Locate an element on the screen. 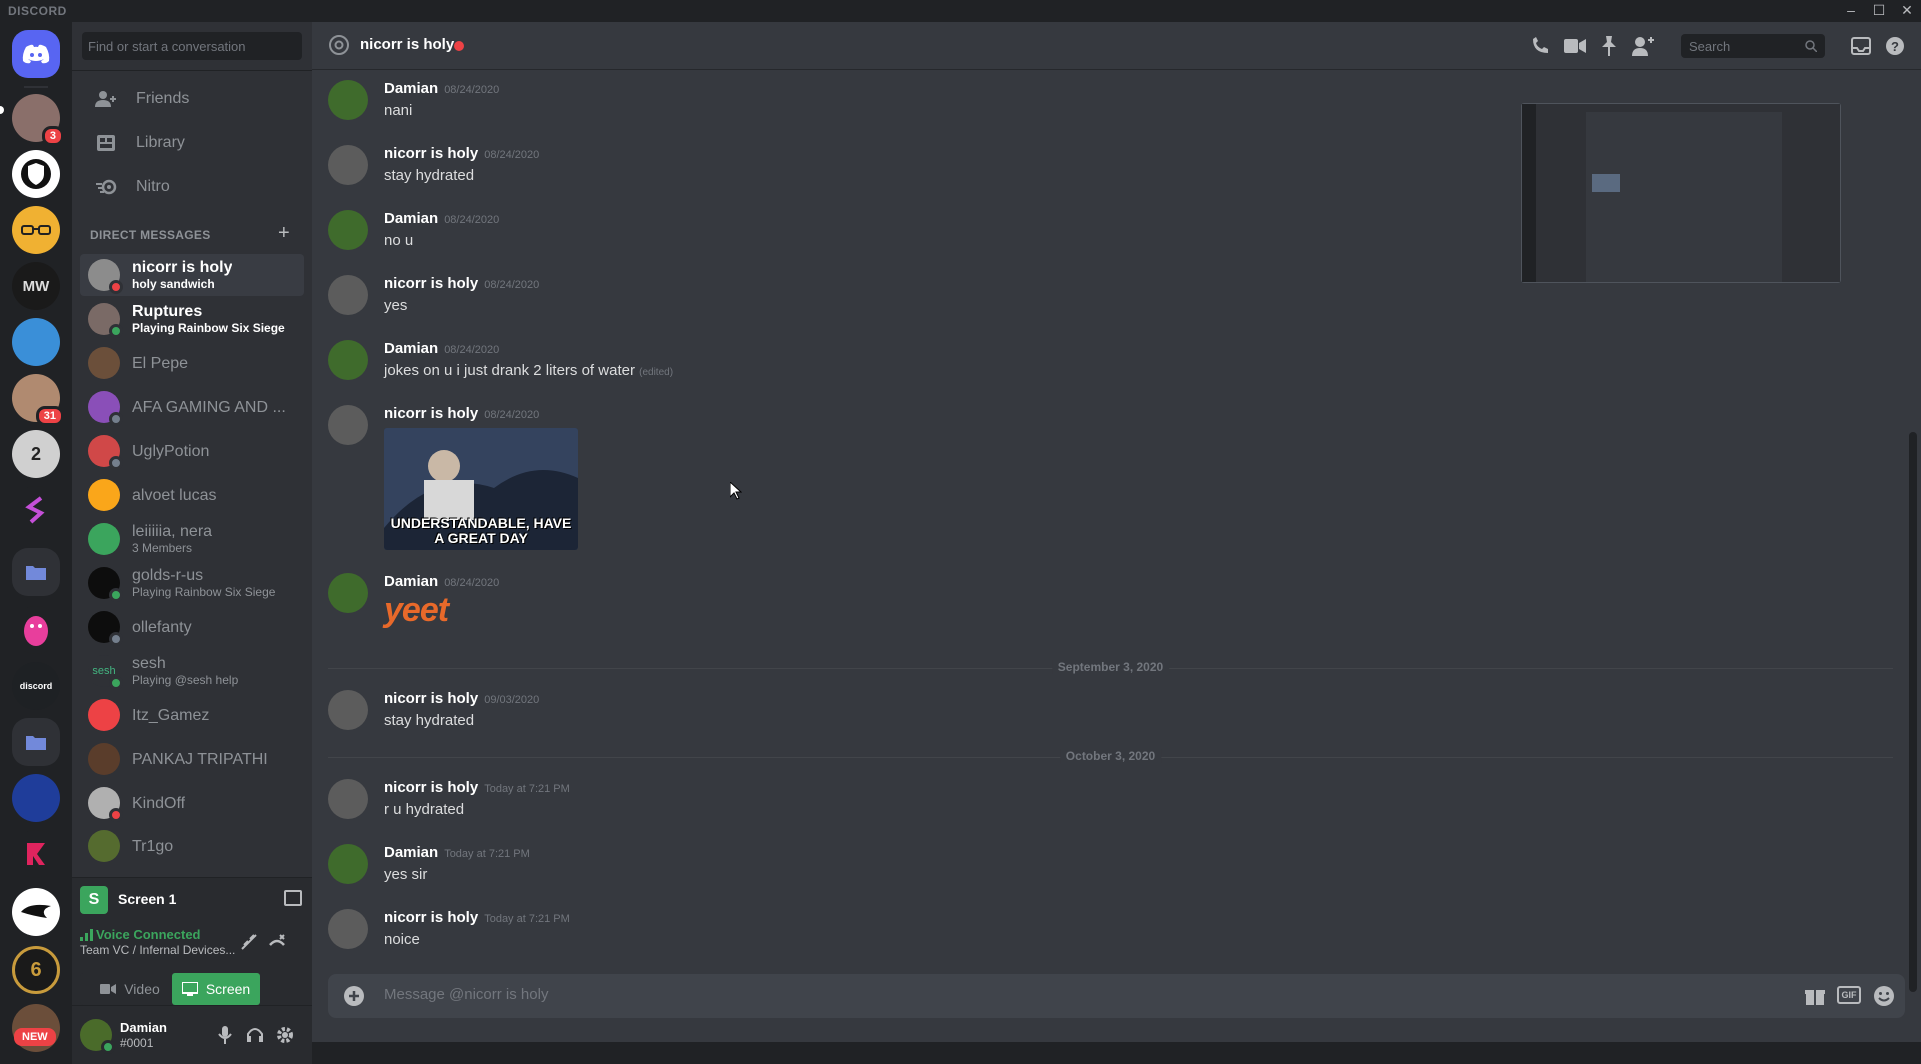  avatar is located at coordinates (104, 495).